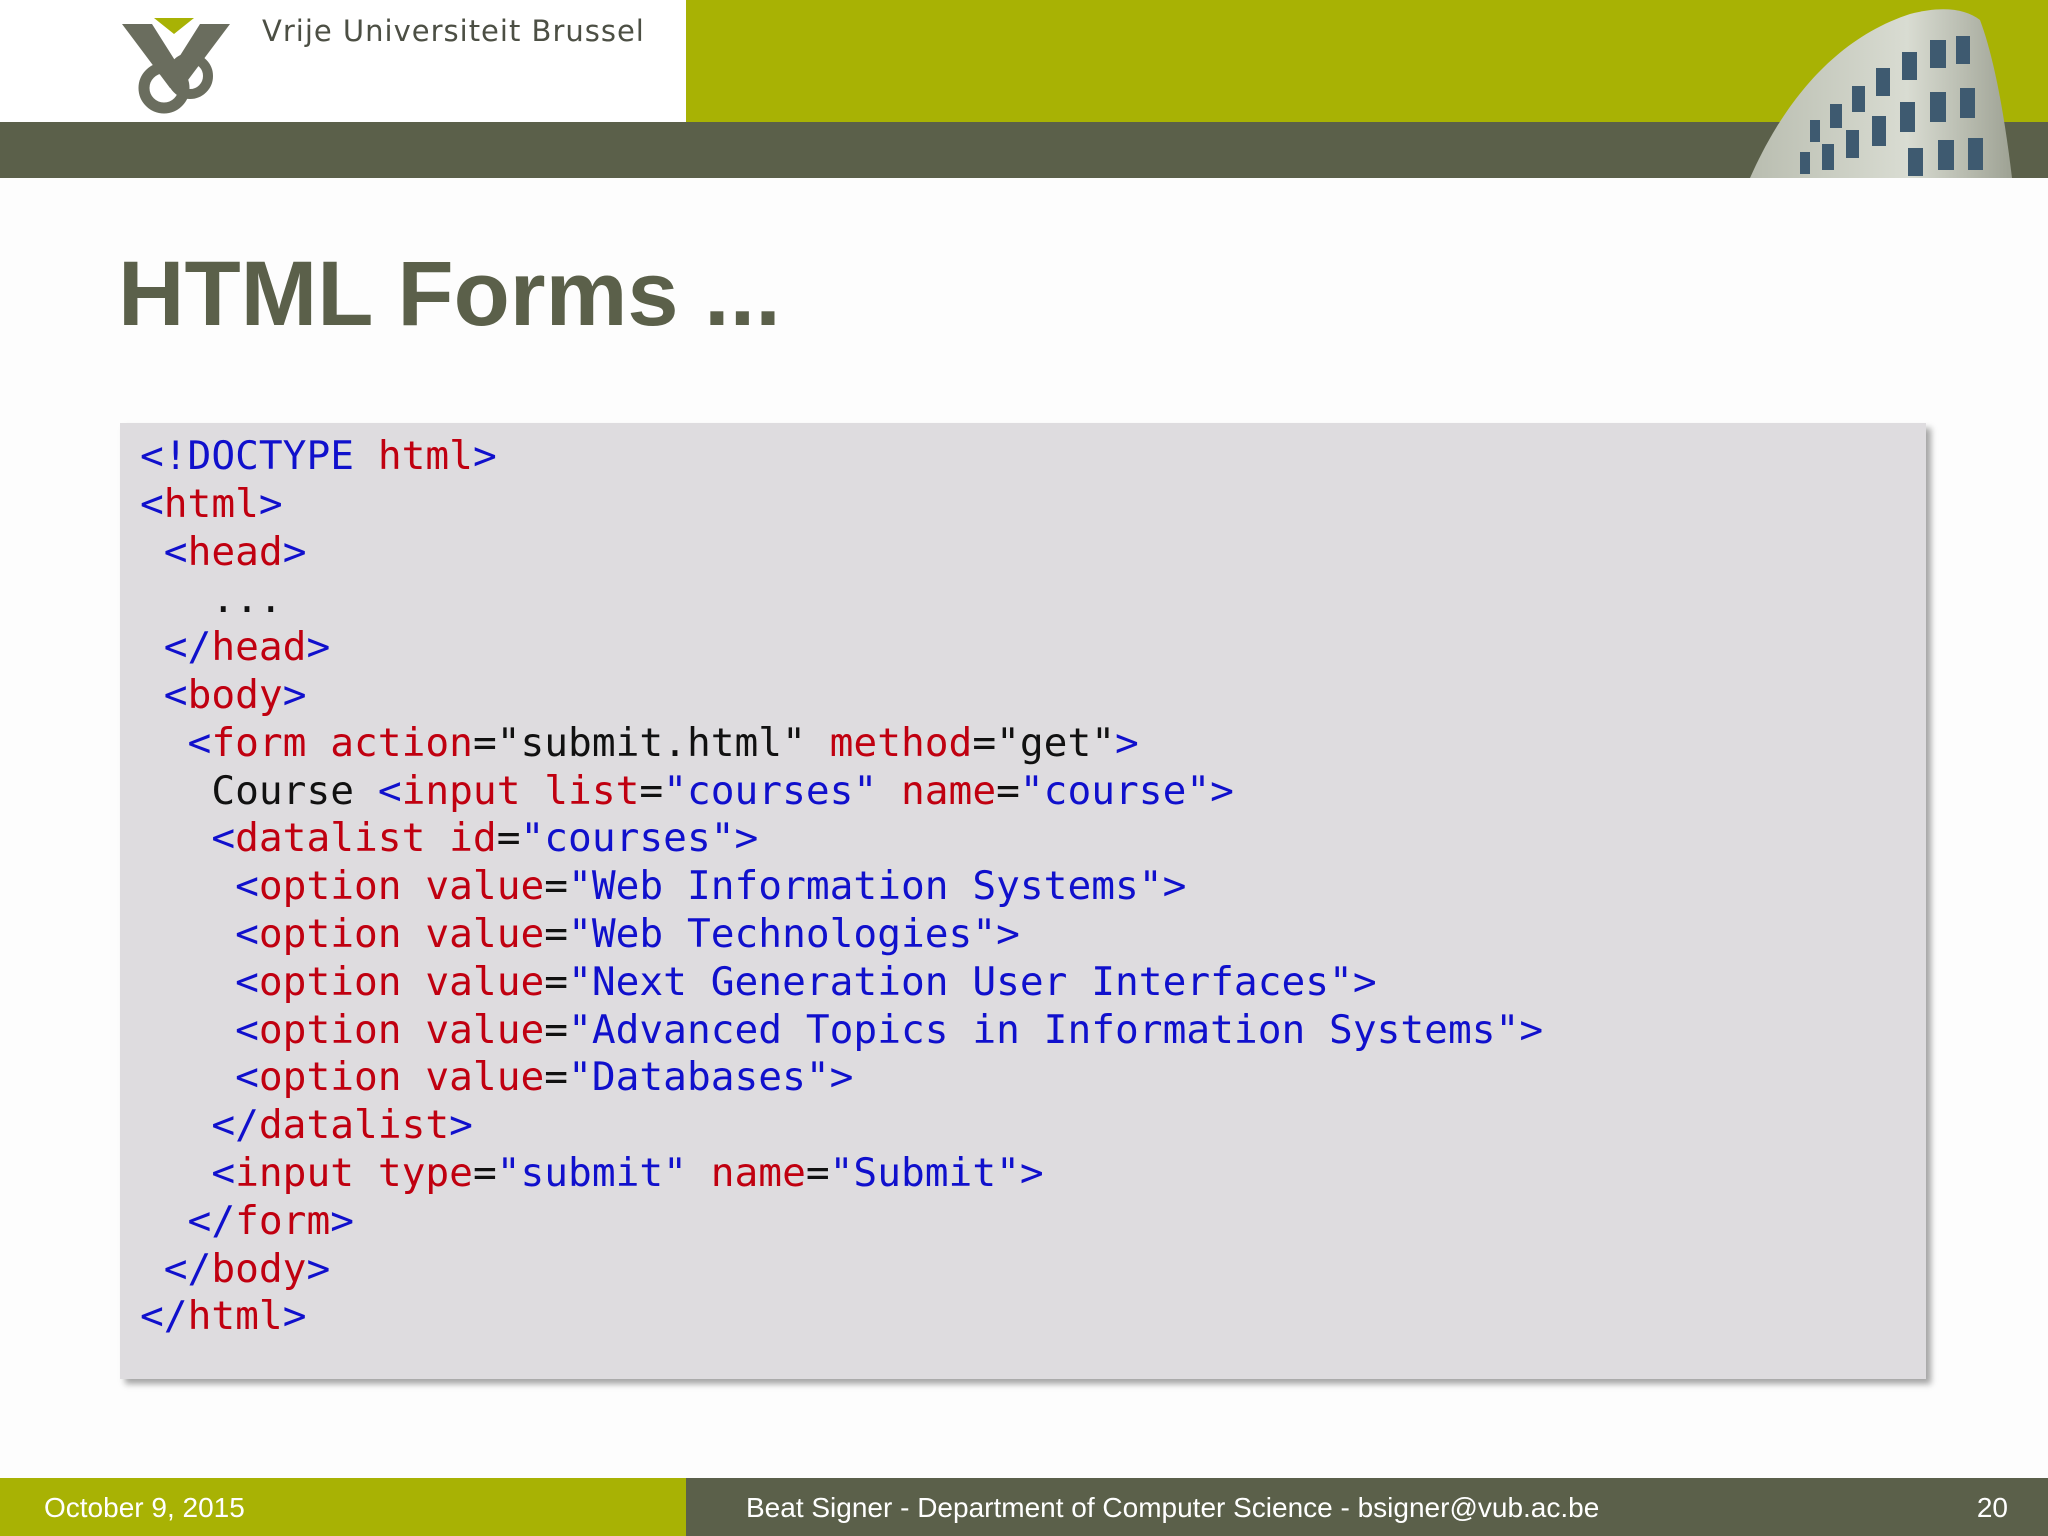 The width and height of the screenshot is (2048, 1536). I want to click on code-token: method, so click(901, 742).